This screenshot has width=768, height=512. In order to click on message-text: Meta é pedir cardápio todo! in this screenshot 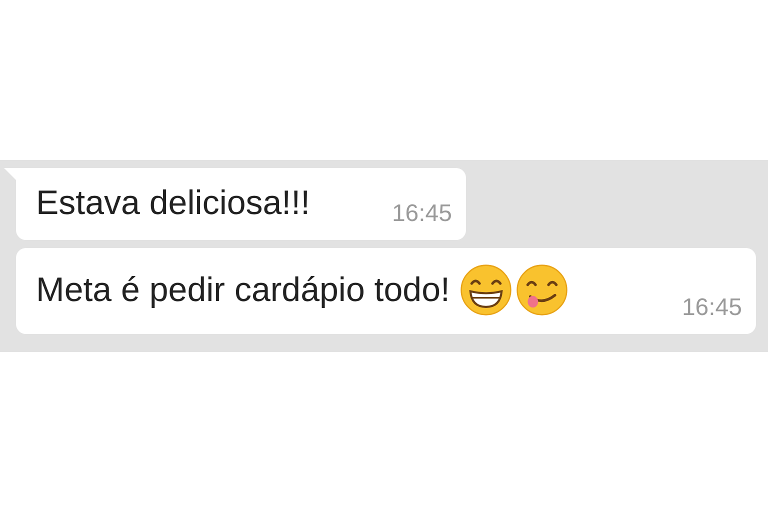, I will do `click(243, 290)`.